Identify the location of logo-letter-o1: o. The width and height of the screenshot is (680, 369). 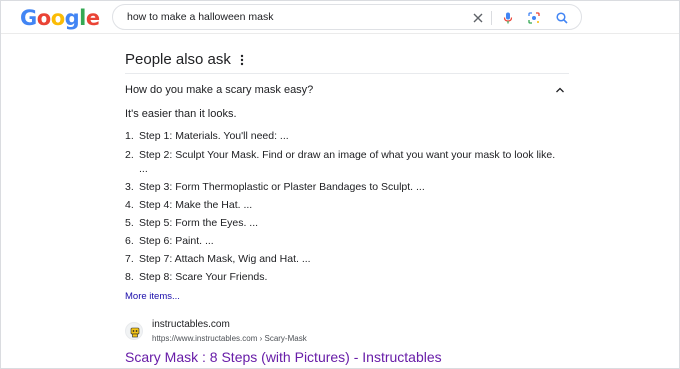
(43, 18).